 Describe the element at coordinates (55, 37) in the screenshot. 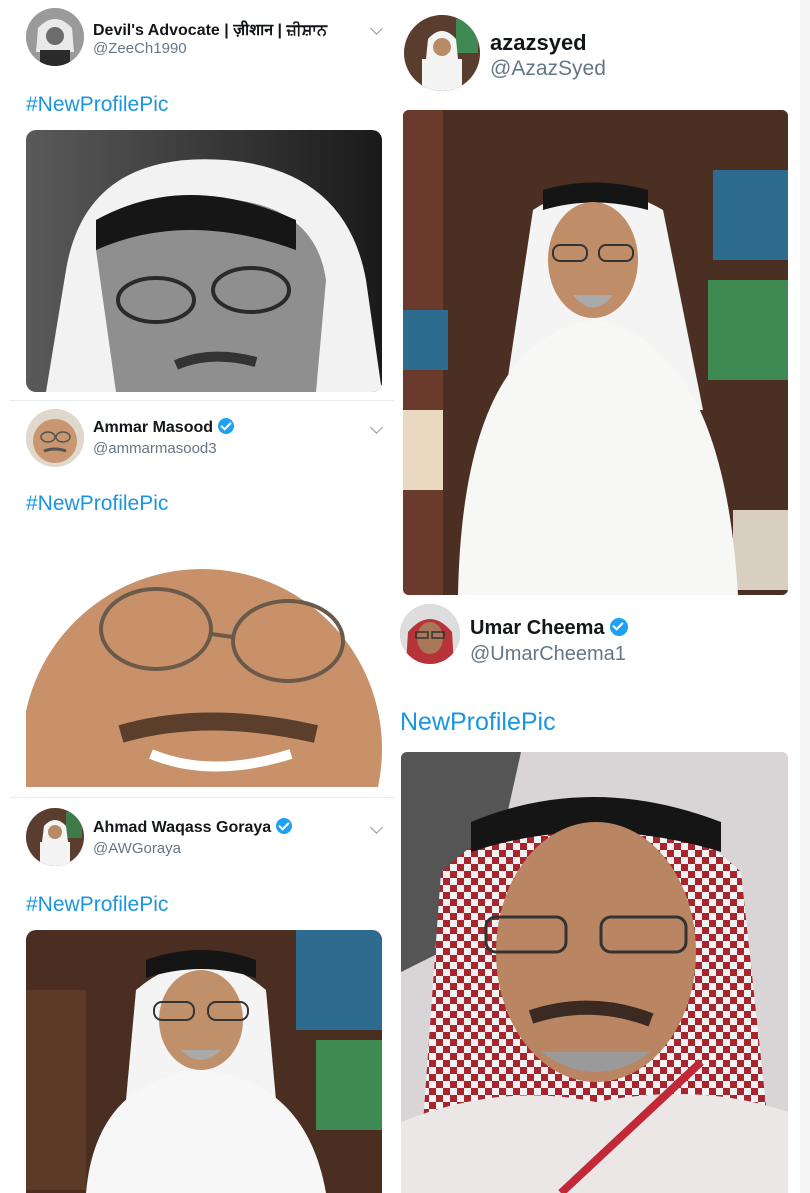

I see `avatar-zeech1990` at that location.